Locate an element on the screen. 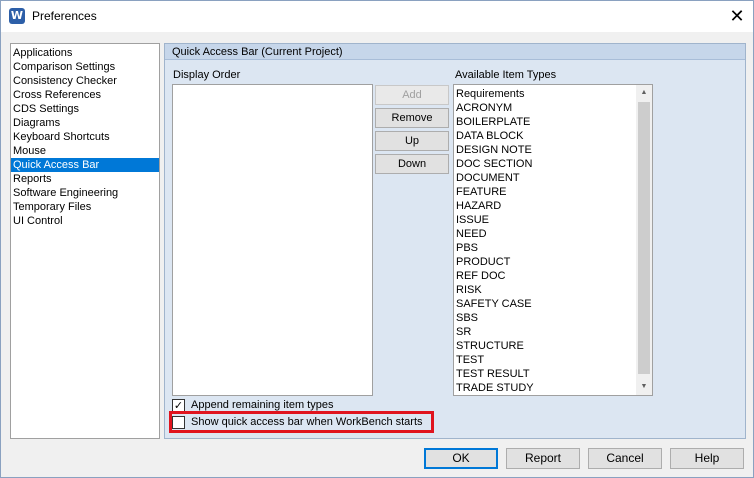  available-item: TEST is located at coordinates (546, 360).